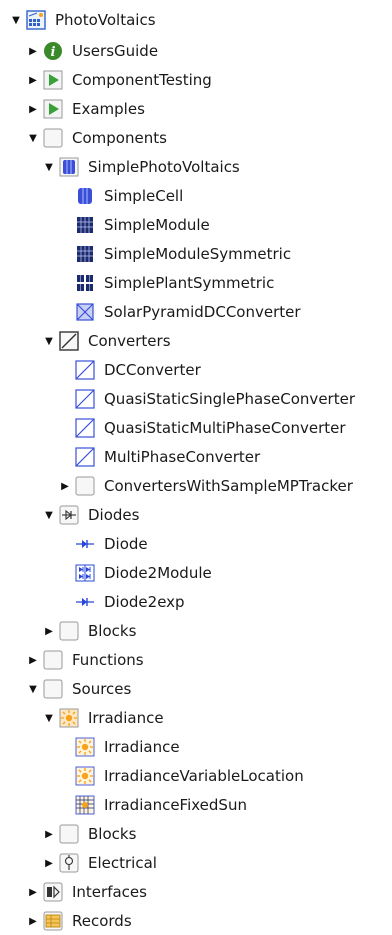  I want to click on tree-item-dcconverter: DCConverter, so click(130, 370).